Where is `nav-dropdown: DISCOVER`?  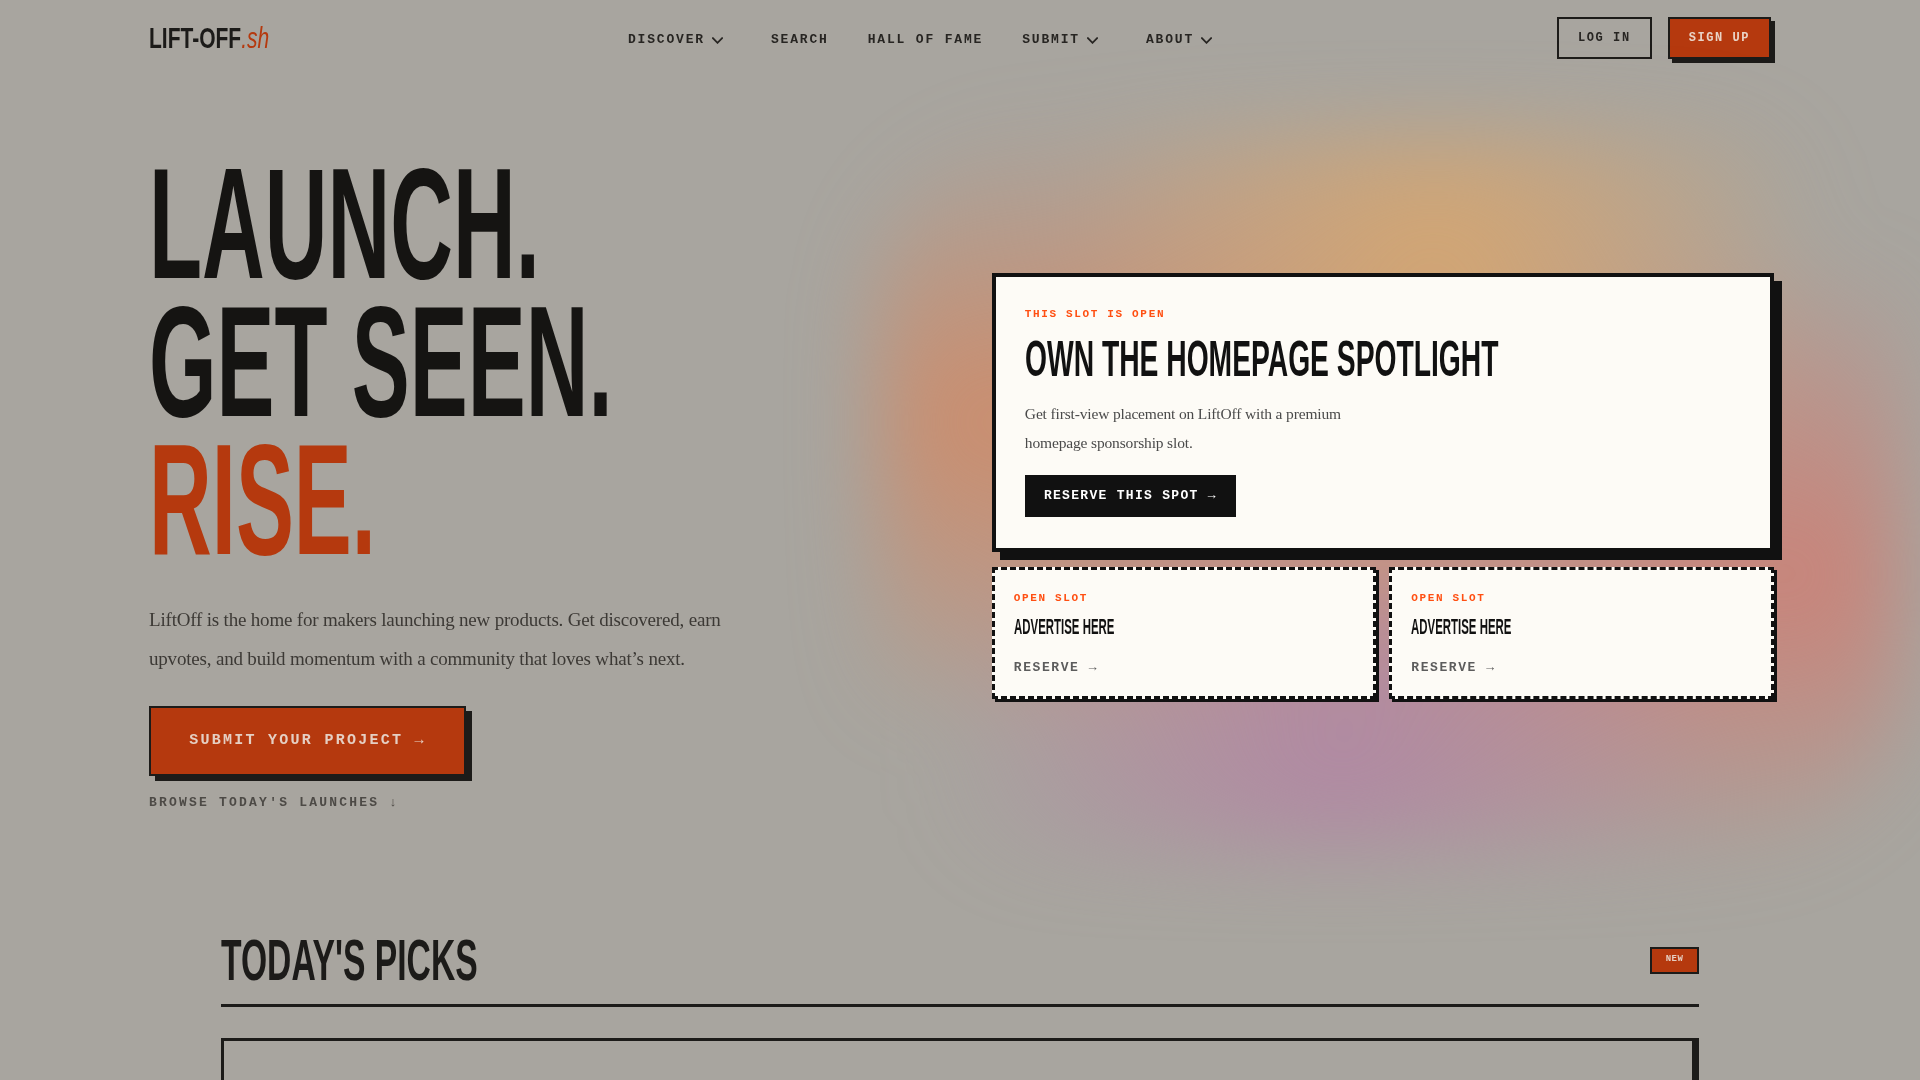 nav-dropdown: DISCOVER is located at coordinates (675, 40).